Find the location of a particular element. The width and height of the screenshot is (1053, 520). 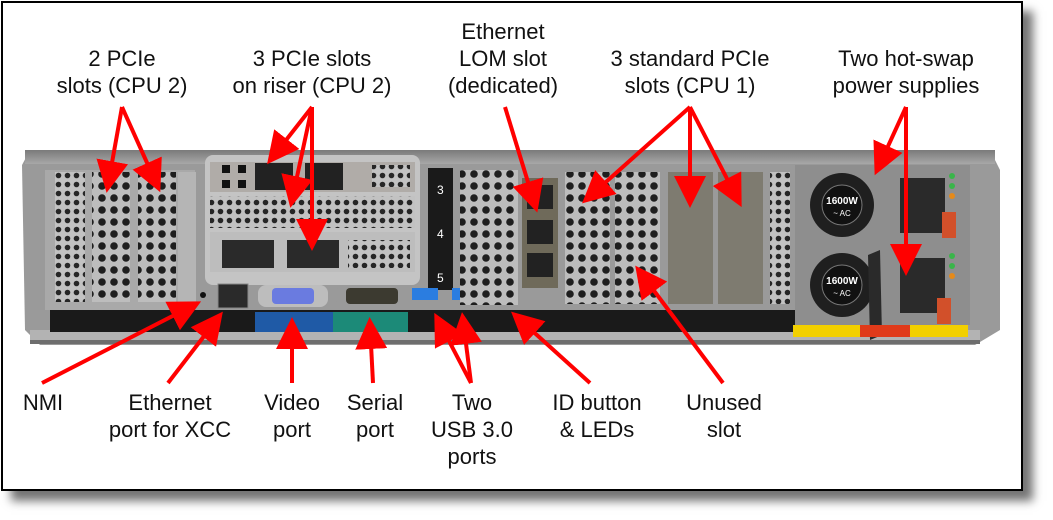

xcc-ethernet-port is located at coordinates (233, 296).